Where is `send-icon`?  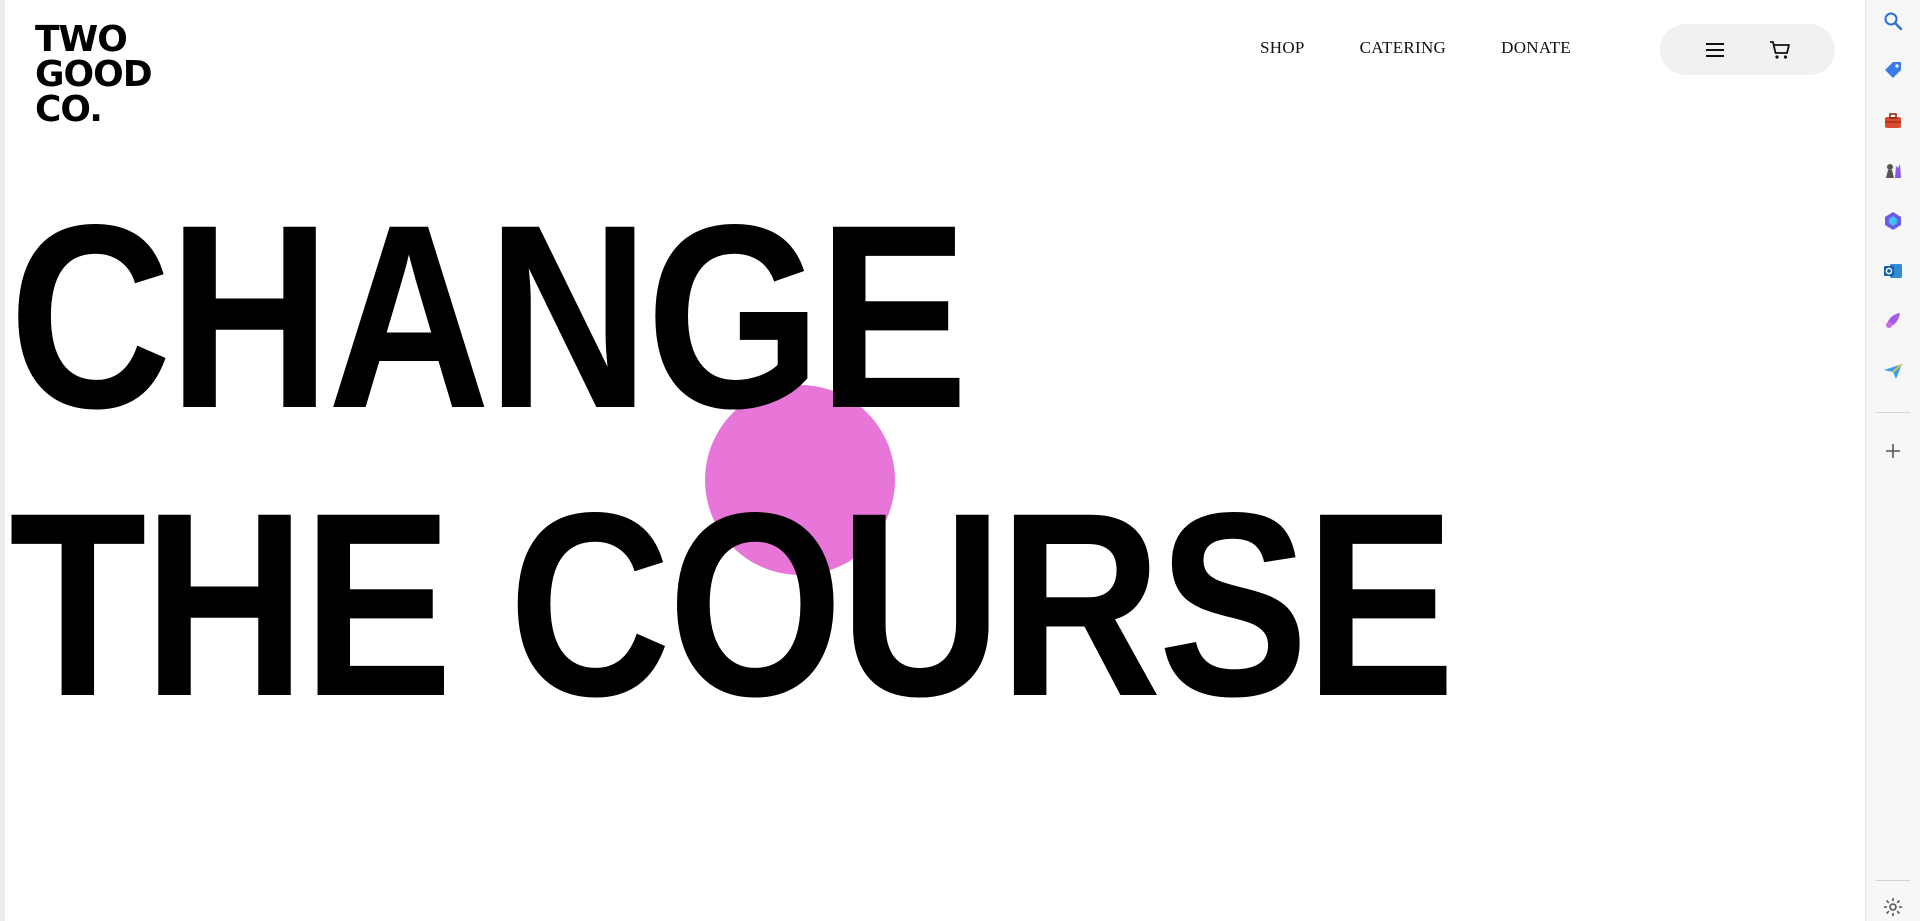
send-icon is located at coordinates (1893, 371).